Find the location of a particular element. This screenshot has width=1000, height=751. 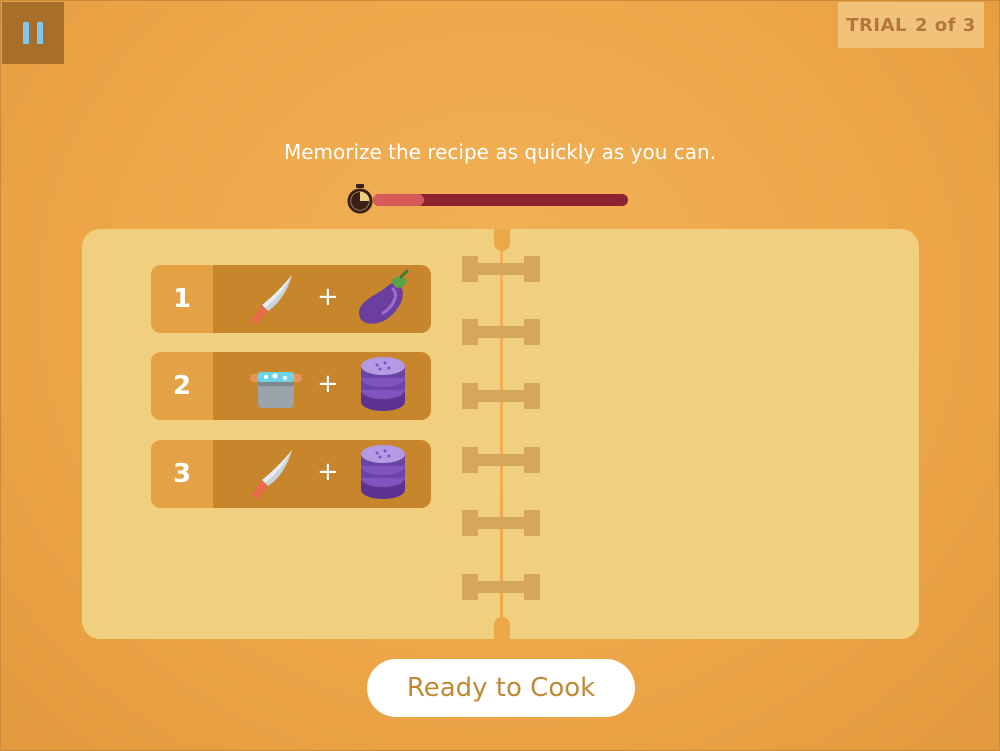

step-number-box: 3 is located at coordinates (182, 474).